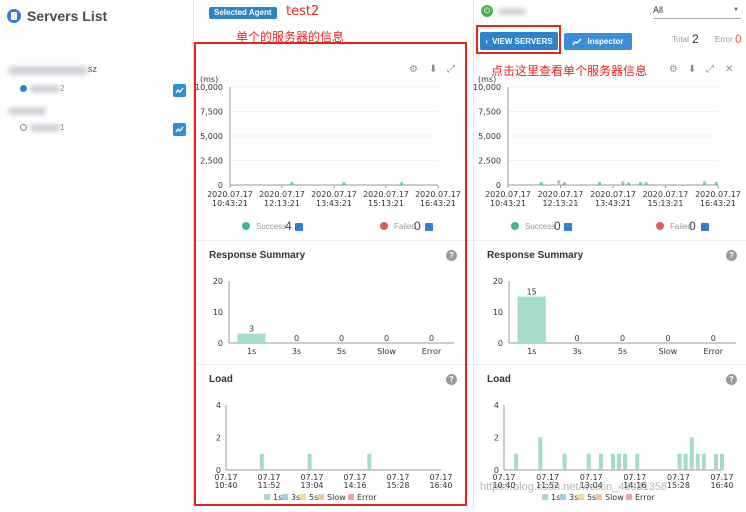  I want to click on success-dot-icon, so click(515, 226).